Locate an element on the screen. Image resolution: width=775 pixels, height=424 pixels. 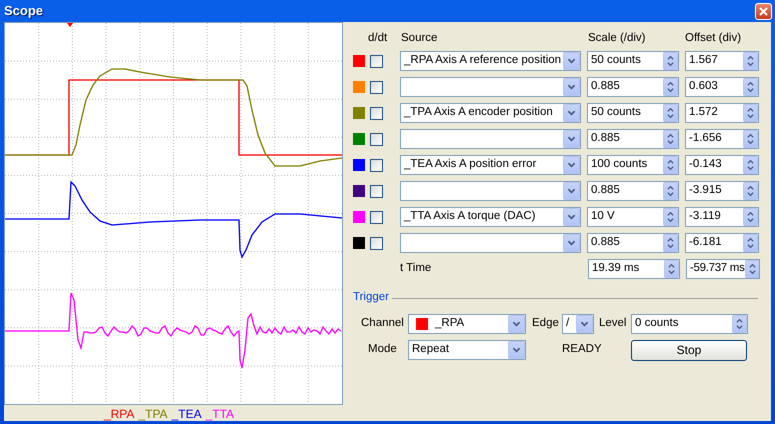
mode-dropdown: Repeat is located at coordinates (467, 350).